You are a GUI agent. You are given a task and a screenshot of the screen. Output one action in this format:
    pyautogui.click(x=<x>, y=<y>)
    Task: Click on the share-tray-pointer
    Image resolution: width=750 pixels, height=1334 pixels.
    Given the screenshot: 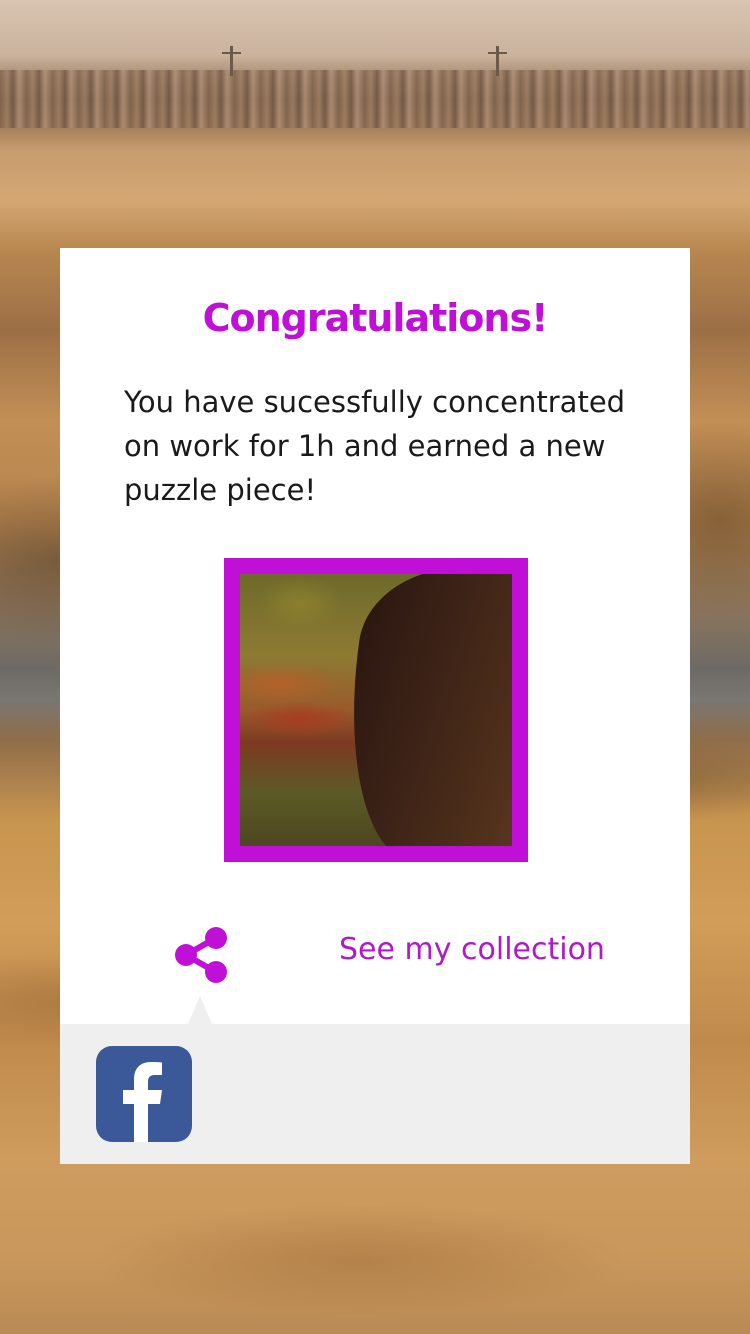 What is the action you would take?
    pyautogui.click(x=200, y=1010)
    